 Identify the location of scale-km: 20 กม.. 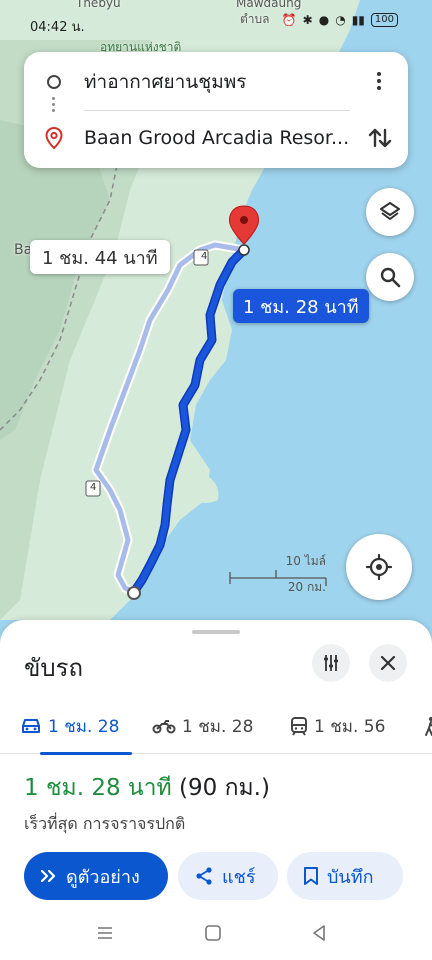
(306, 587).